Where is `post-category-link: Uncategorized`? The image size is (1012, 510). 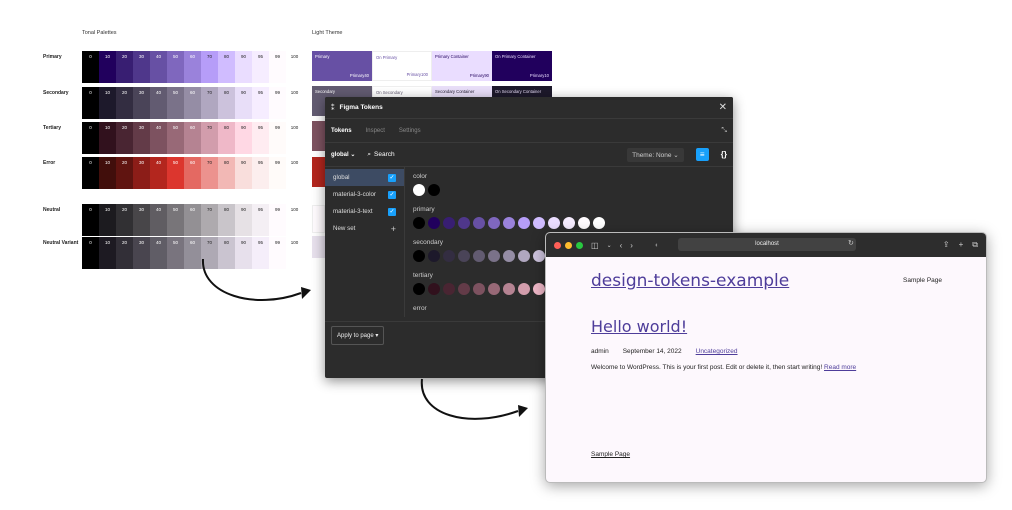
post-category-link: Uncategorized is located at coordinates (717, 351).